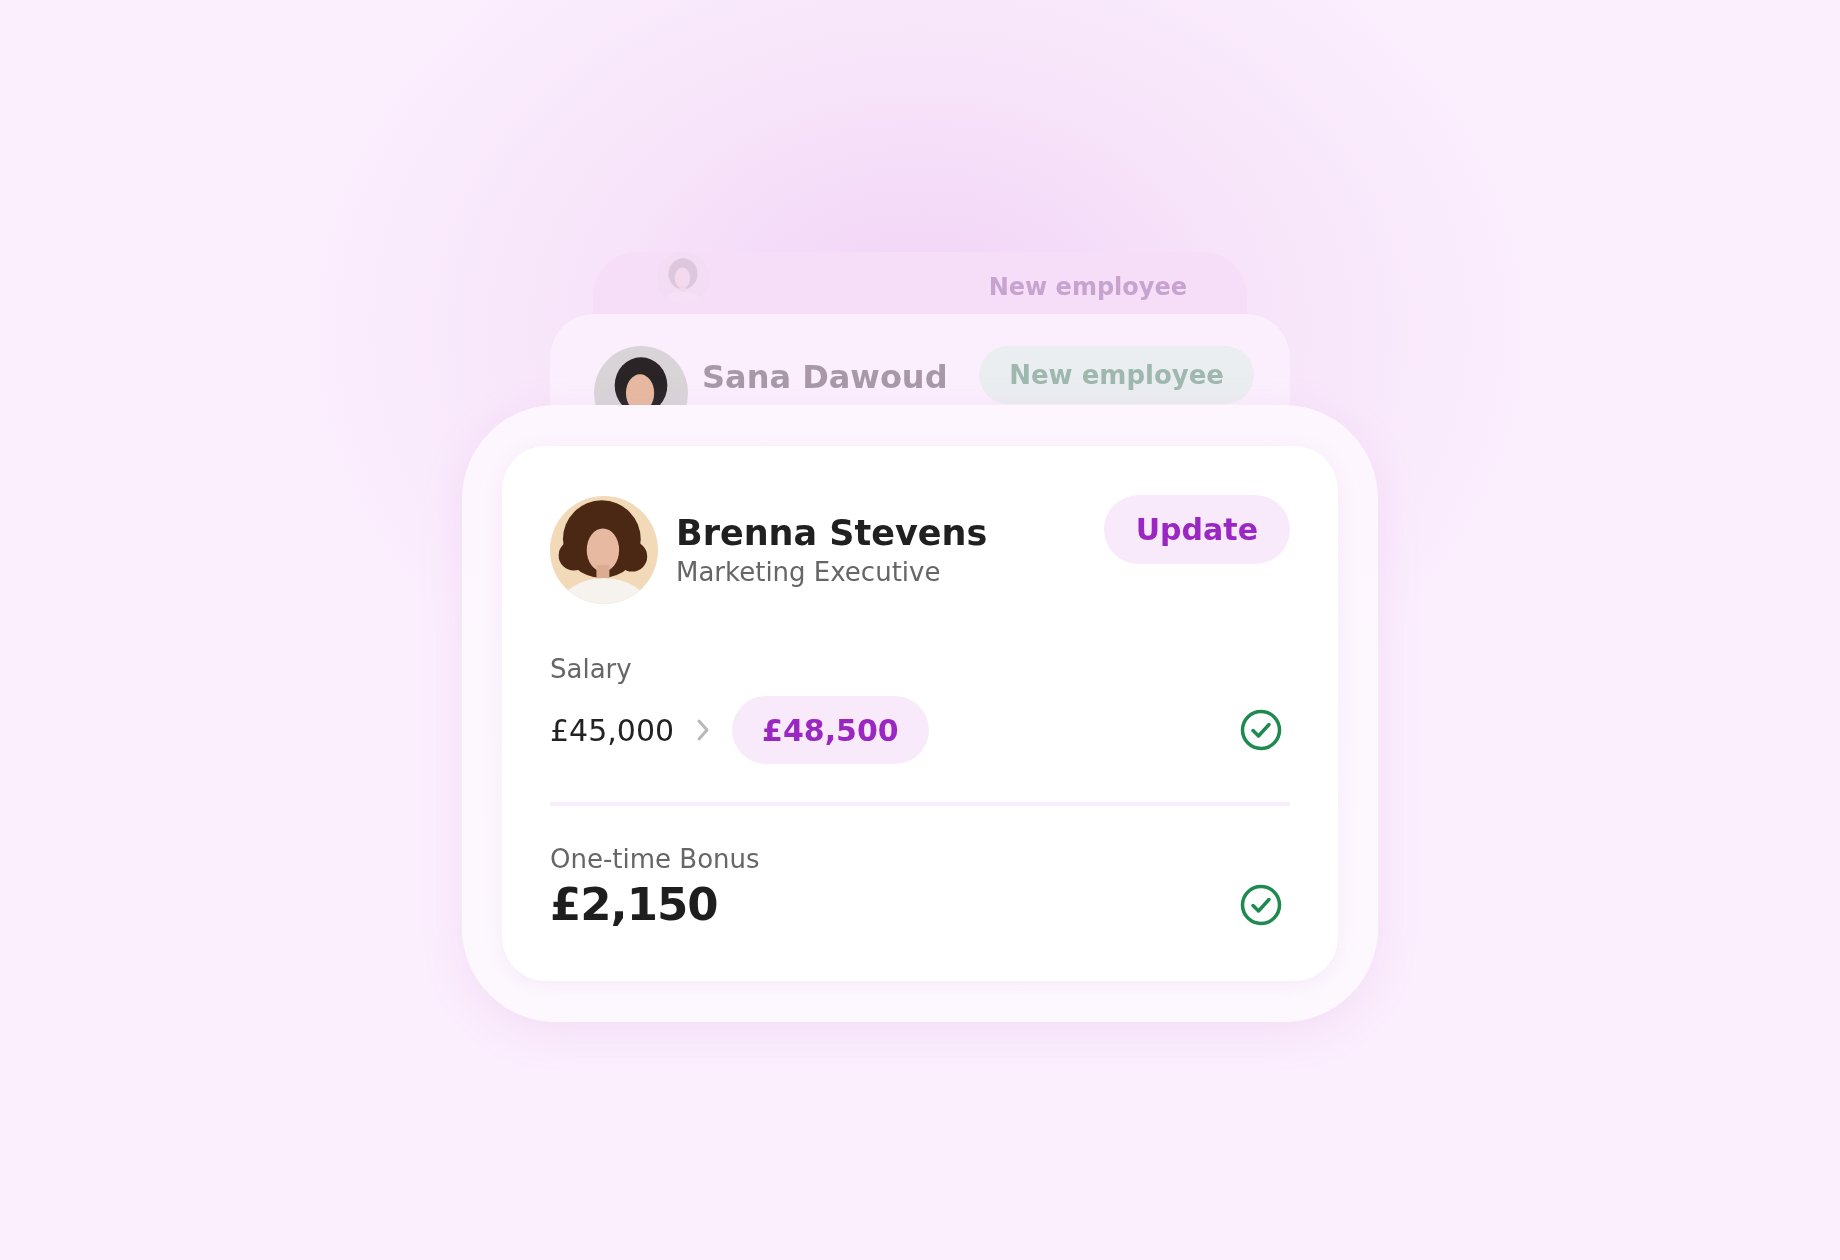 This screenshot has height=1260, width=1840. Describe the element at coordinates (1116, 375) in the screenshot. I see `status-badge: New employee` at that location.